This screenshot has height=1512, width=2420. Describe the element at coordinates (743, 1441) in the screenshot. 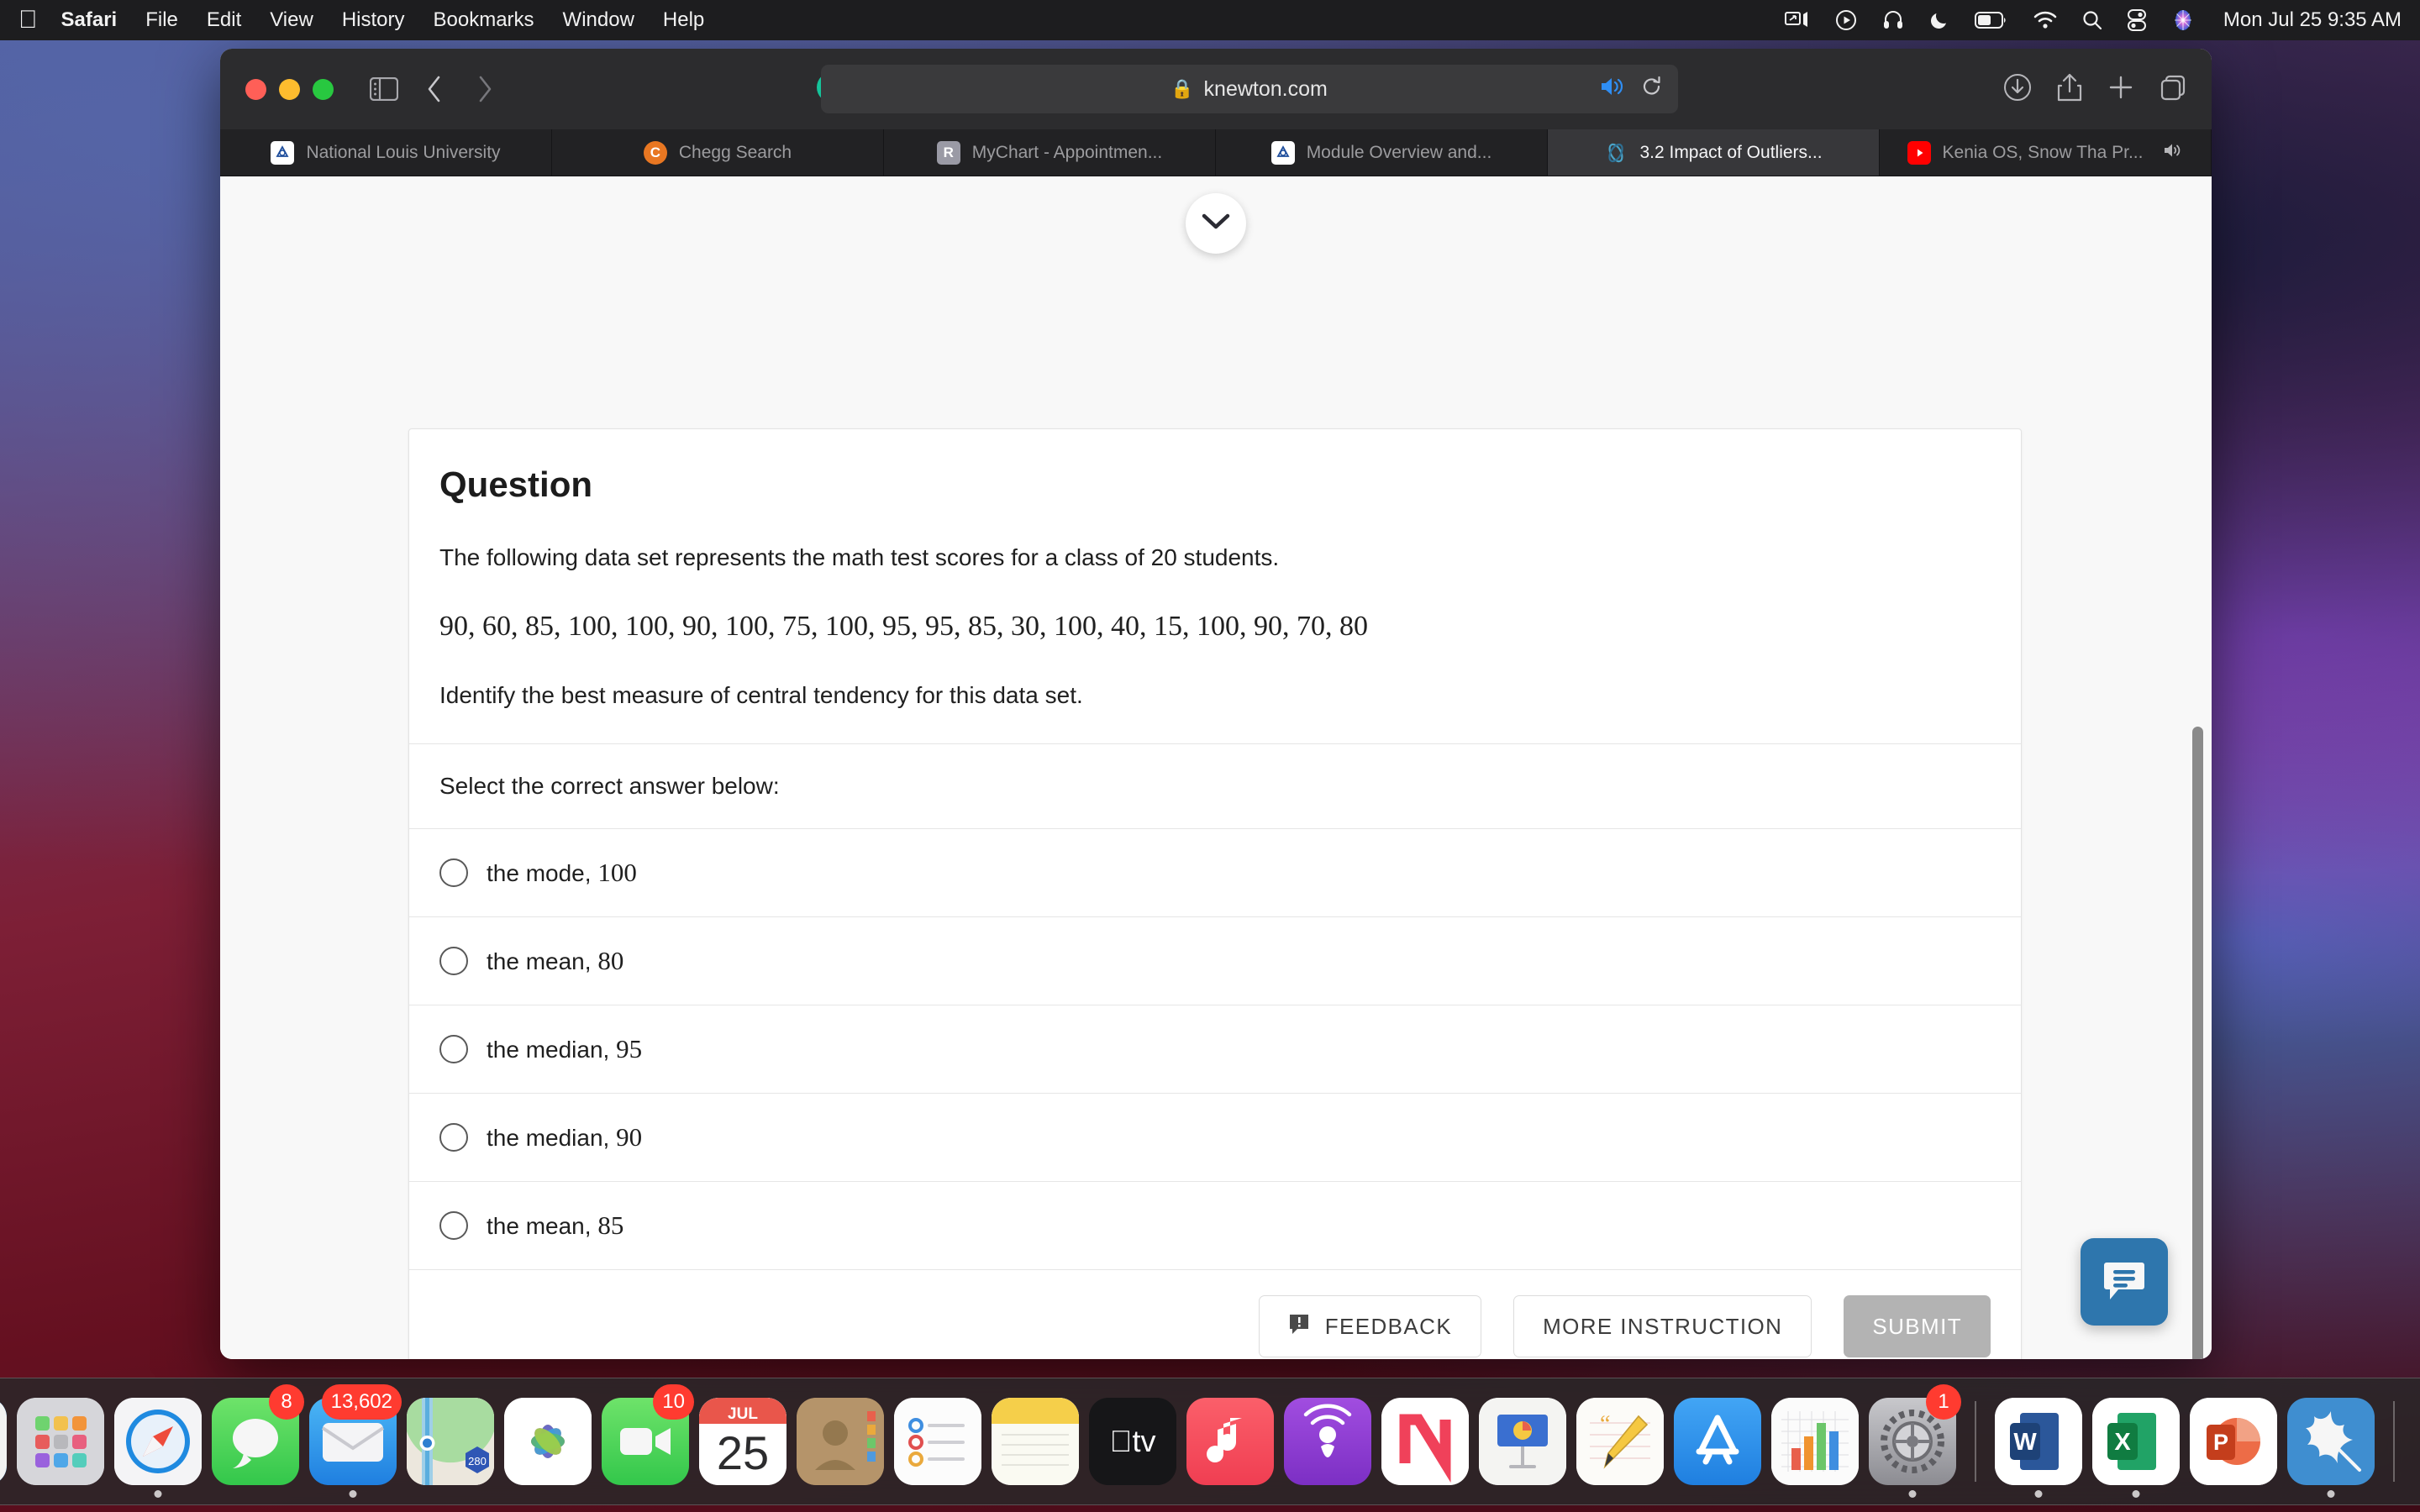

I see `dock-item-calendar: JUL 25` at that location.